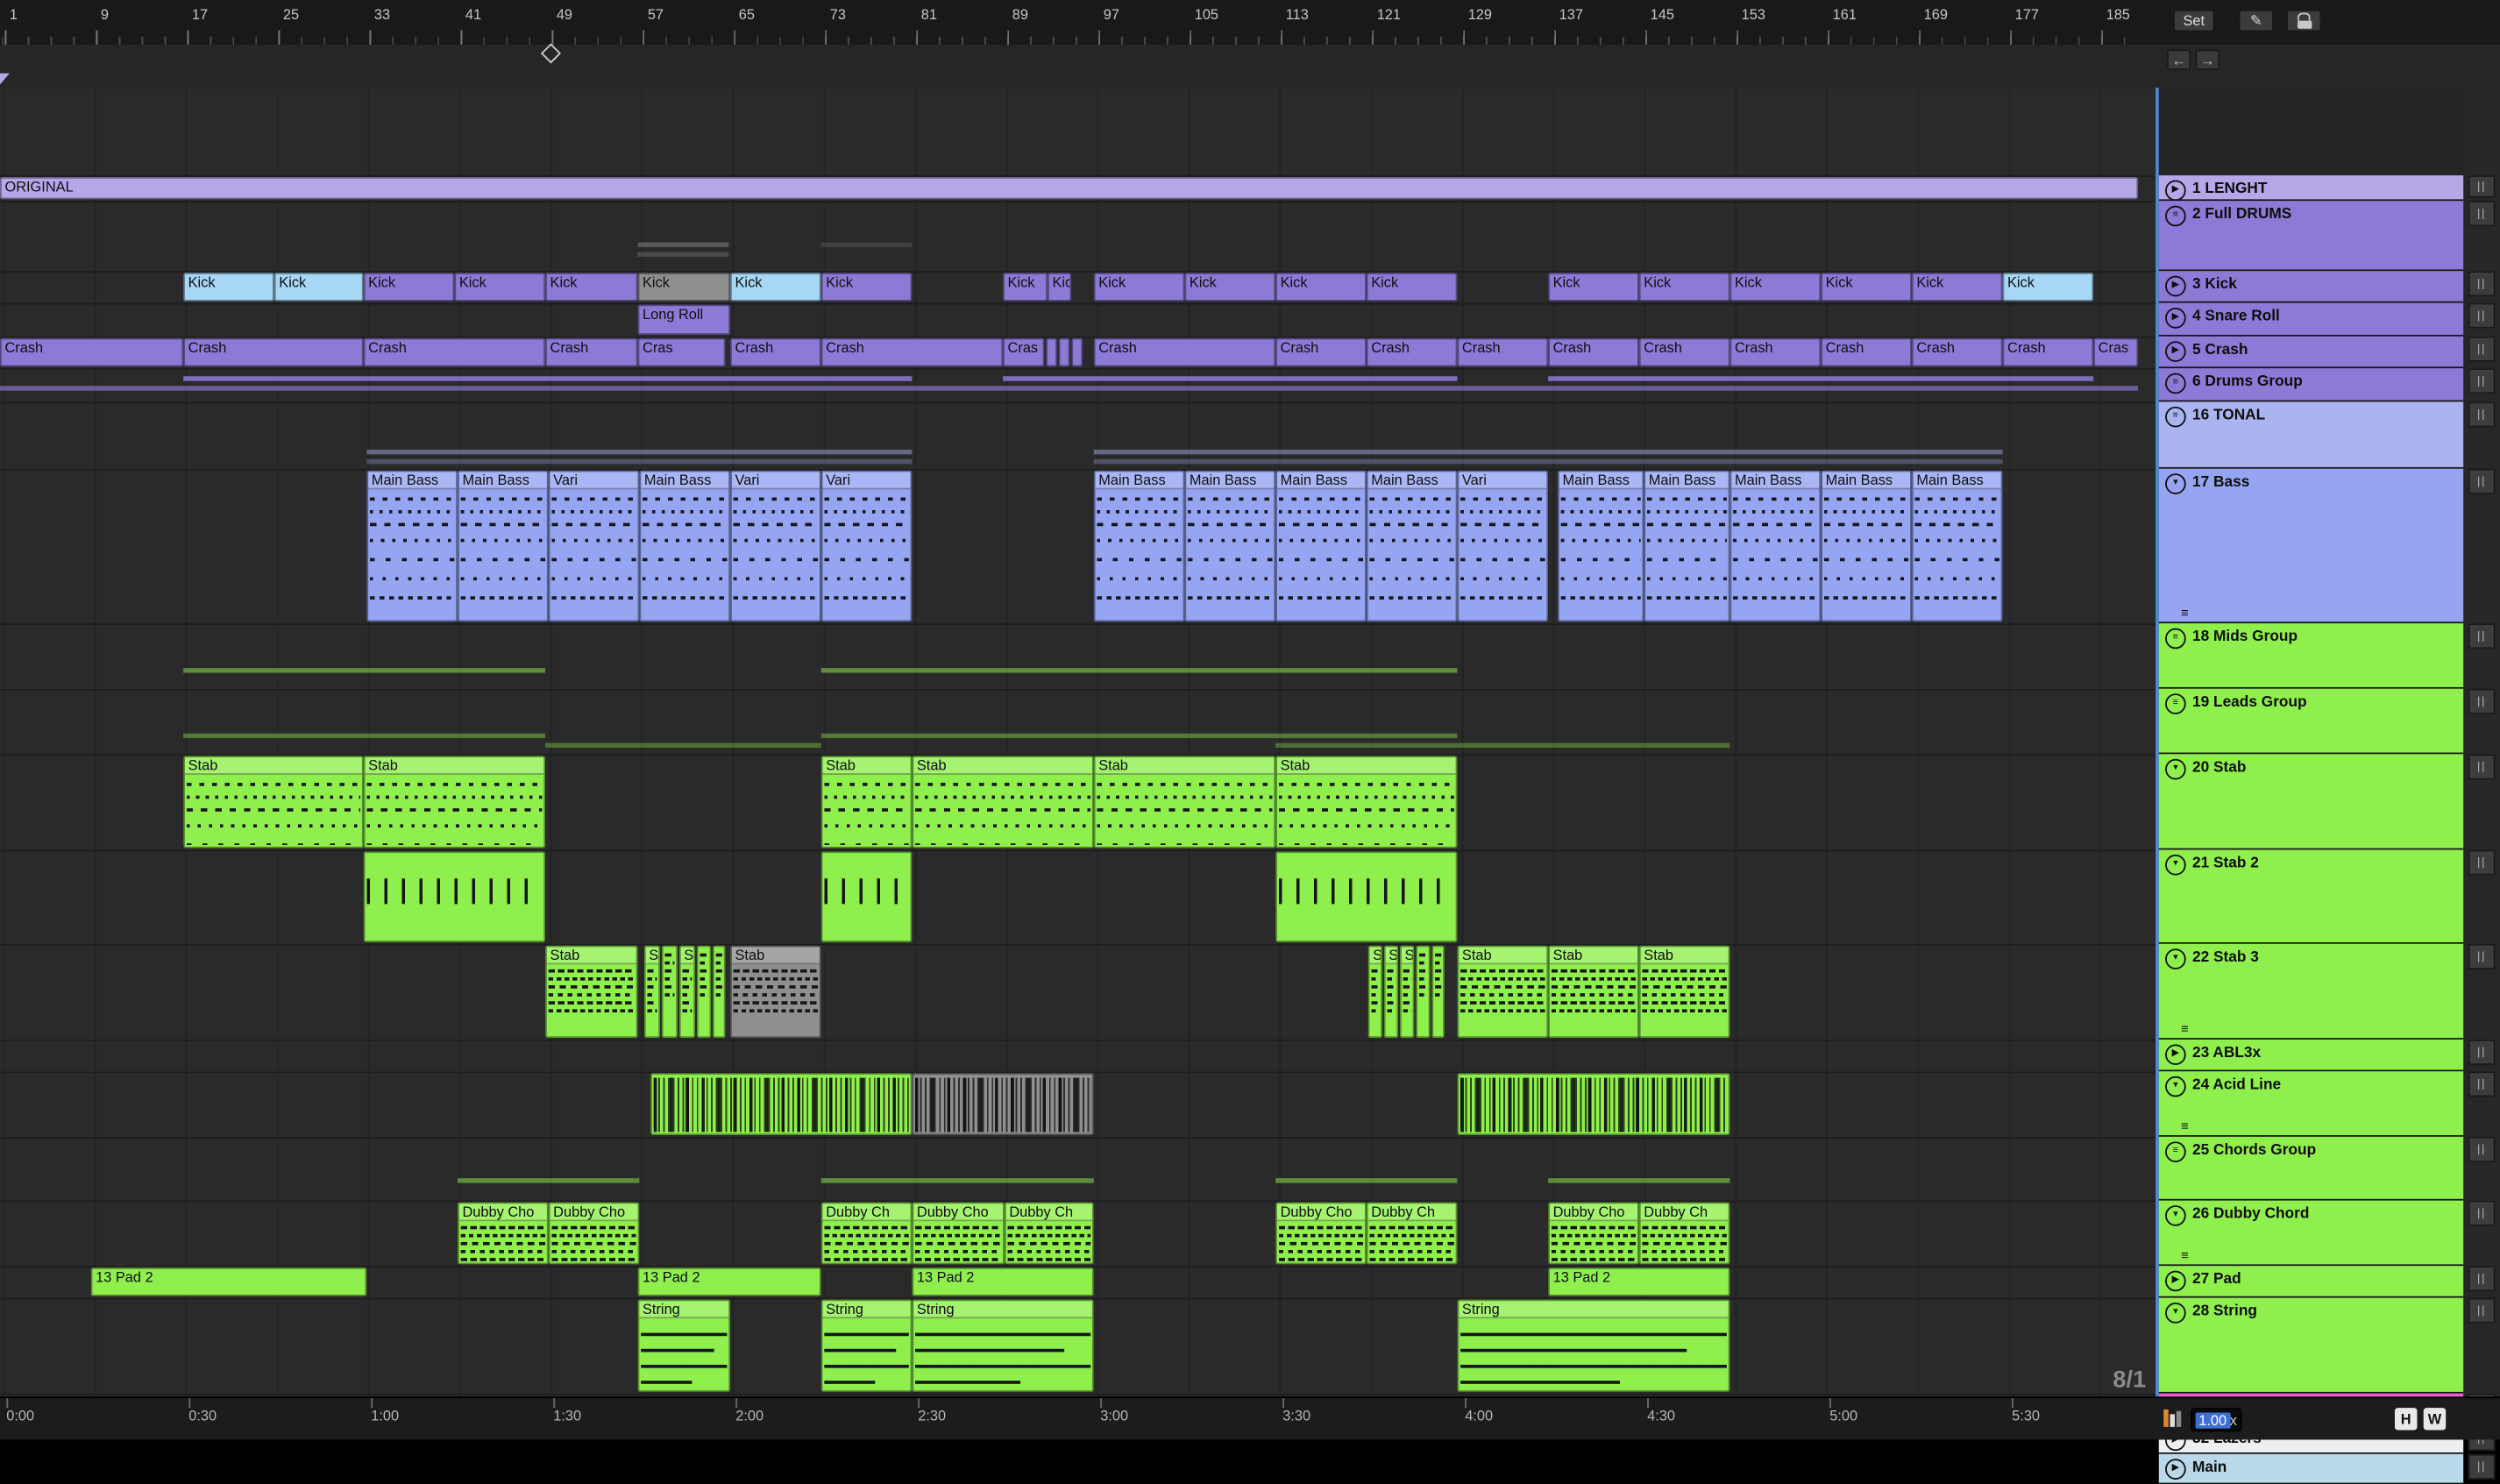  What do you see at coordinates (2311, 1282) in the screenshot?
I see `track-header-pad: ▶ 27 Pad` at bounding box center [2311, 1282].